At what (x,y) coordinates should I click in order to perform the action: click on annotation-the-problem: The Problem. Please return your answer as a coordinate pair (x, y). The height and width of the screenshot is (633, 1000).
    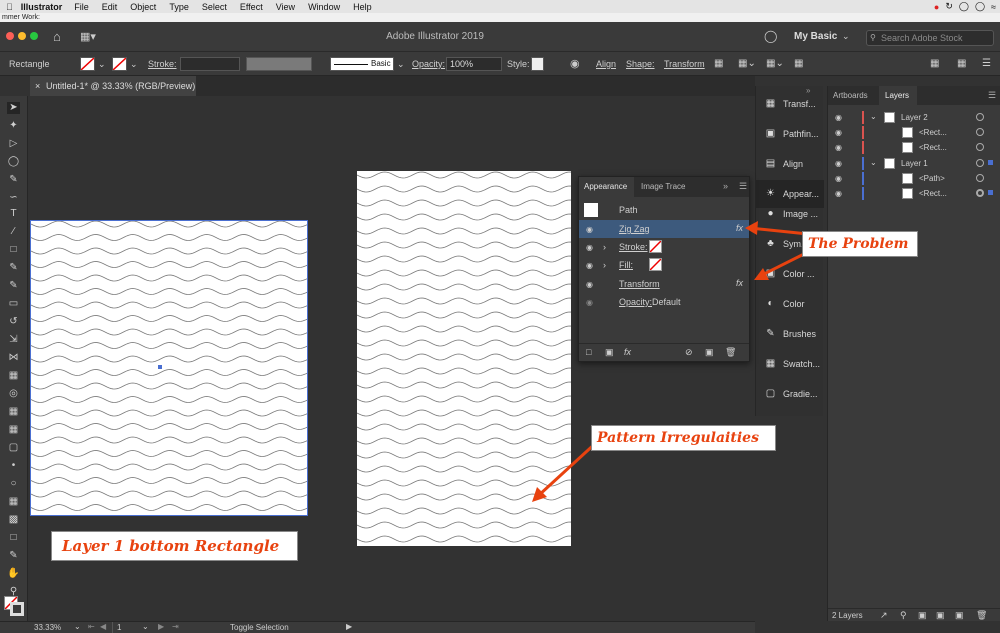
    Looking at the image, I should click on (860, 244).